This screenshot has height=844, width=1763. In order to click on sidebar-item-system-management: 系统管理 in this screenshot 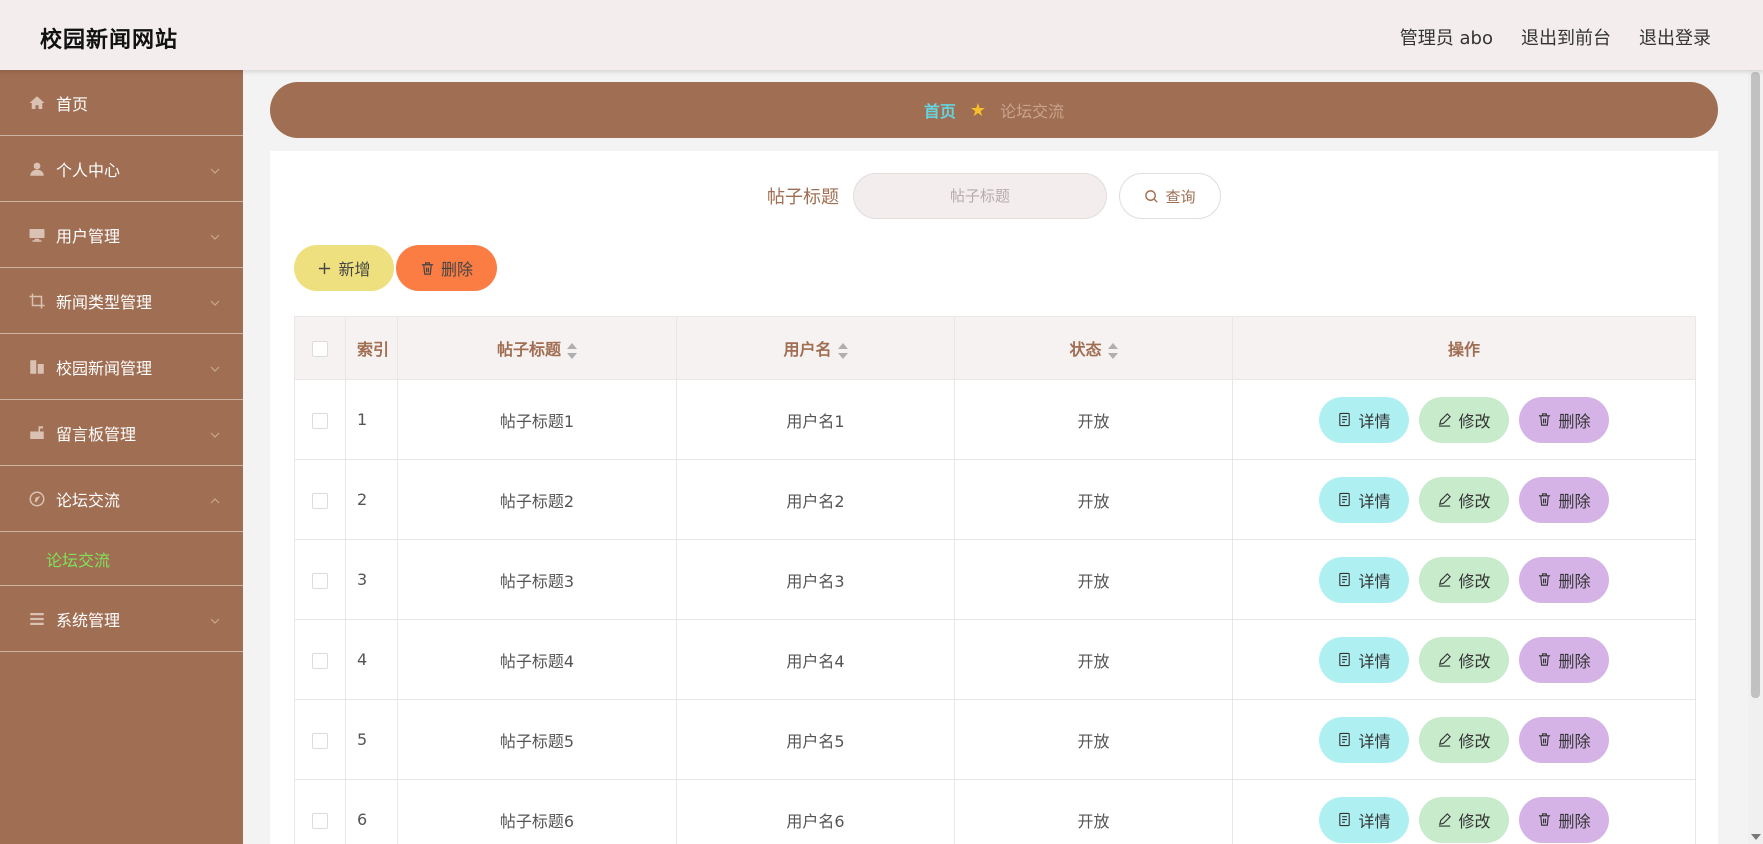, I will do `click(121, 619)`.